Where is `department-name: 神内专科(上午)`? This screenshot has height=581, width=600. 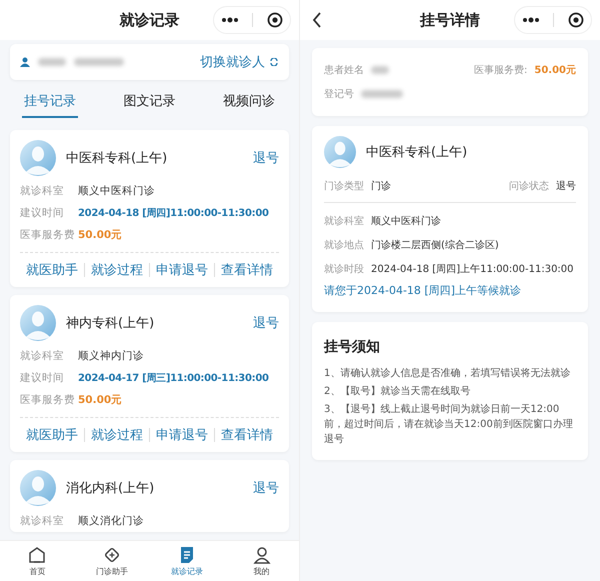 department-name: 神内专科(上午) is located at coordinates (110, 323).